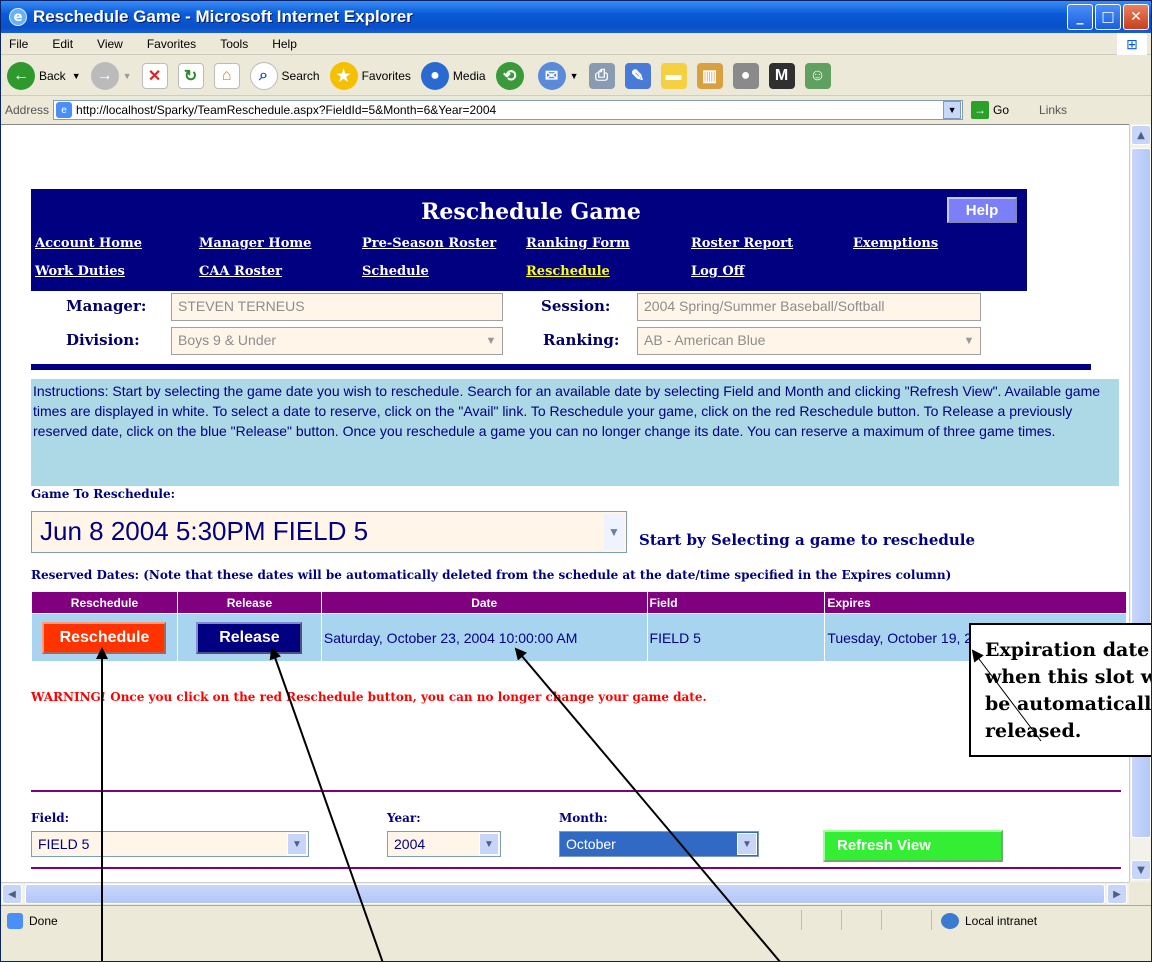 Image resolution: width=1152 pixels, height=962 pixels. What do you see at coordinates (103, 494) in the screenshot?
I see `game-to-reschedule-label: Game To Reschedule:` at bounding box center [103, 494].